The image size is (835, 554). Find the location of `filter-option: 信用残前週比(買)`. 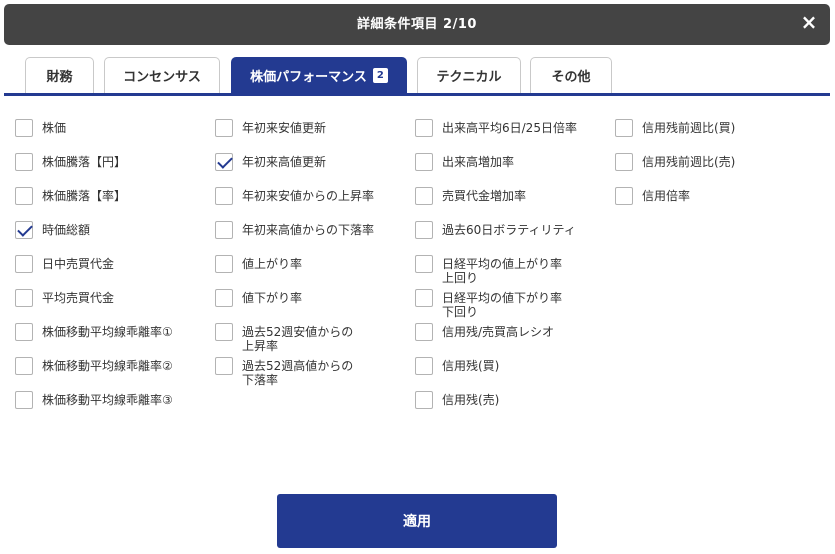

filter-option: 信用残前週比(買) is located at coordinates (675, 128).